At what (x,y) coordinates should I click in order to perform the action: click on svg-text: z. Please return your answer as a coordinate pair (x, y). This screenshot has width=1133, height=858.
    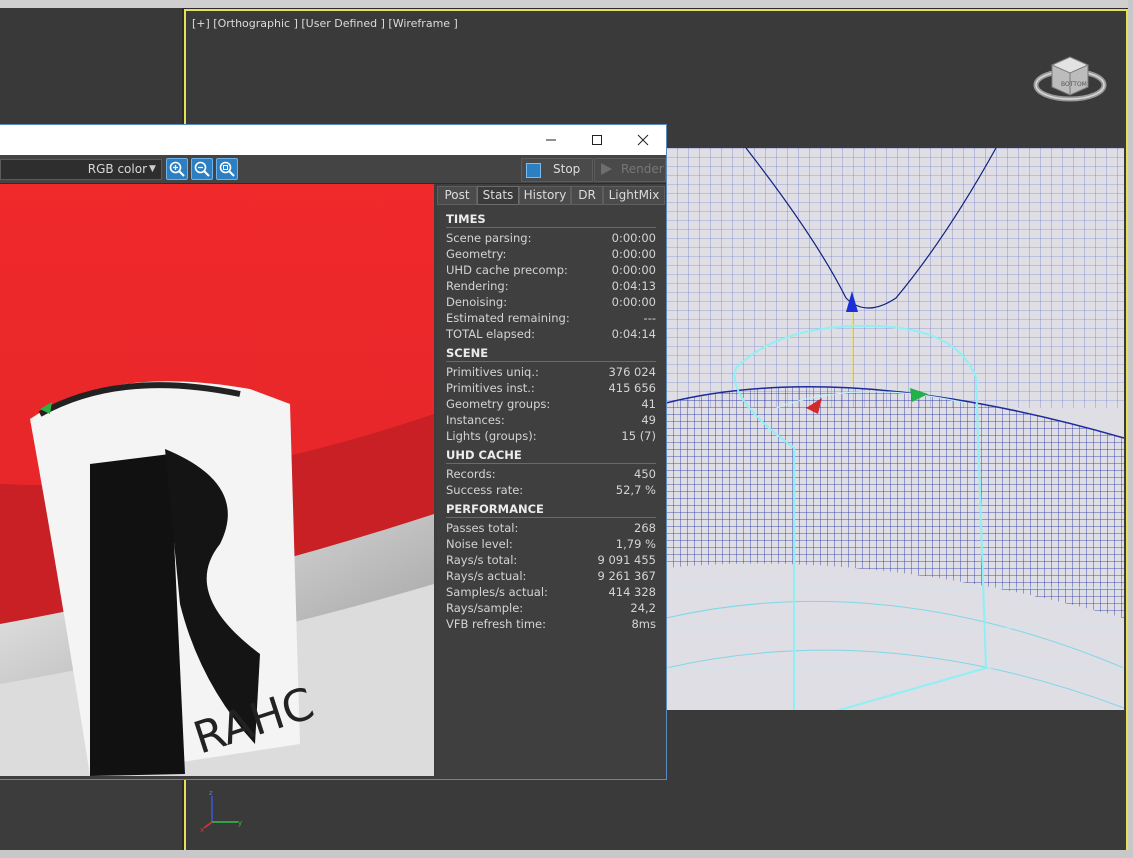
    Looking at the image, I should click on (211, 793).